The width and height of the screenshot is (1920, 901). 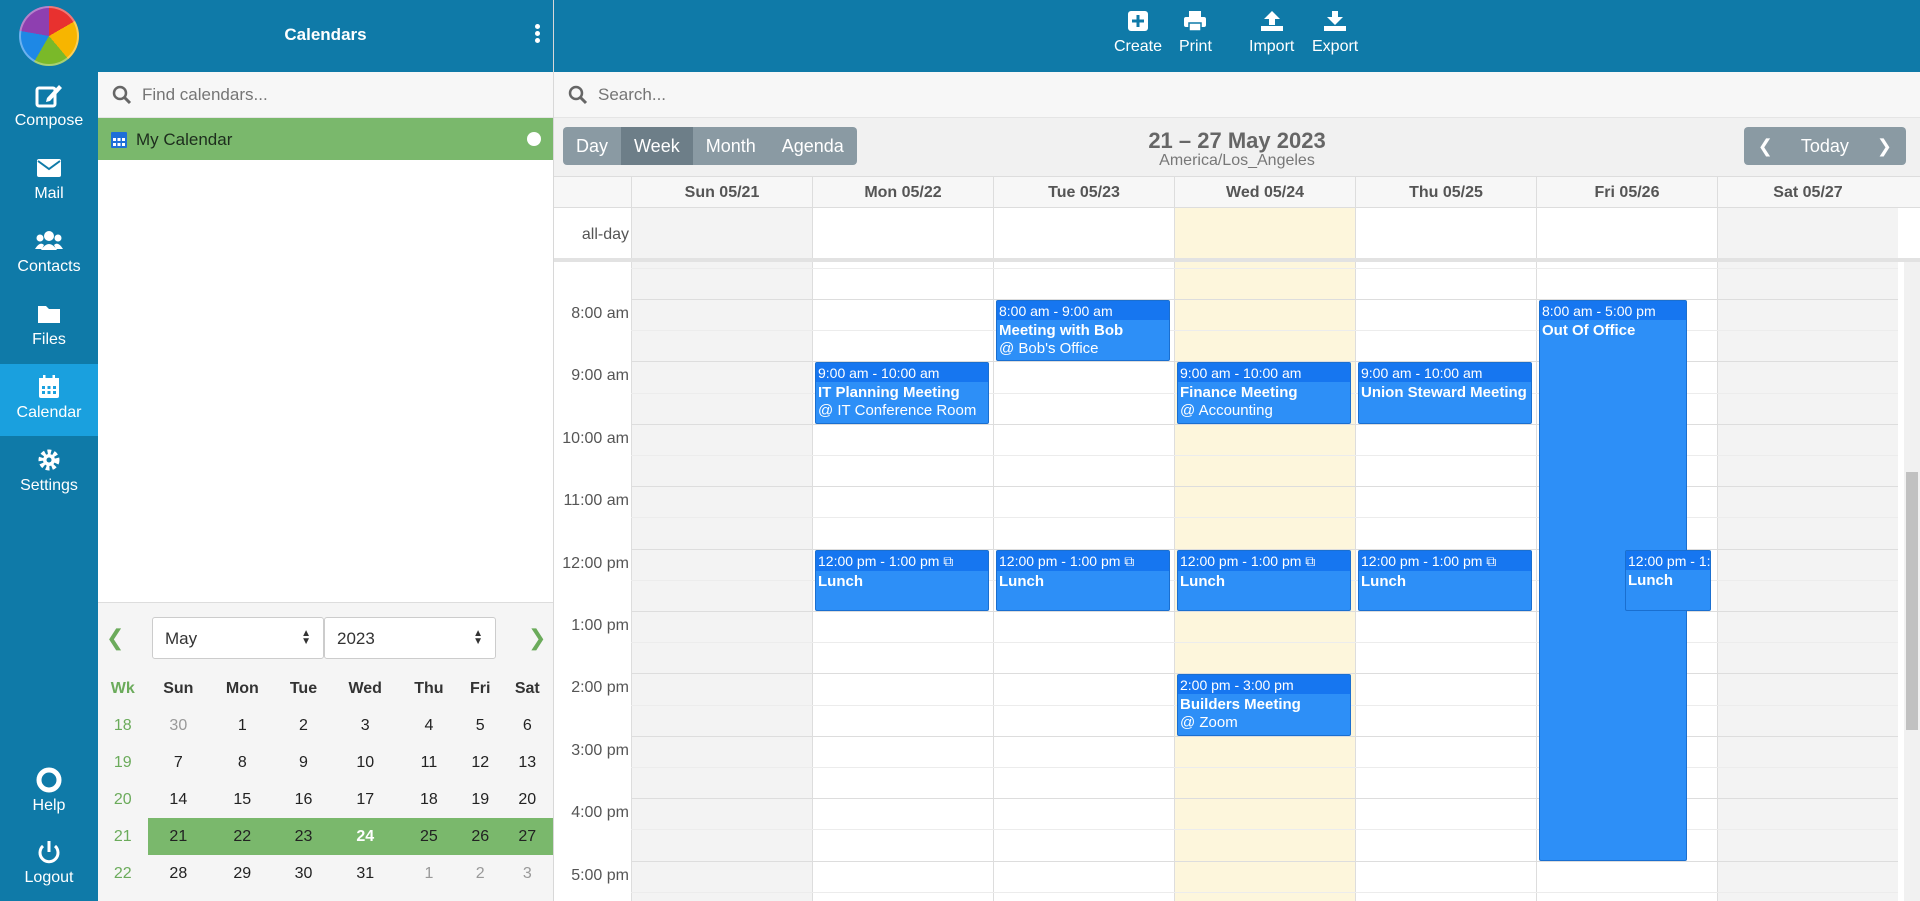 I want to click on print-button: Print, so click(x=1195, y=33).